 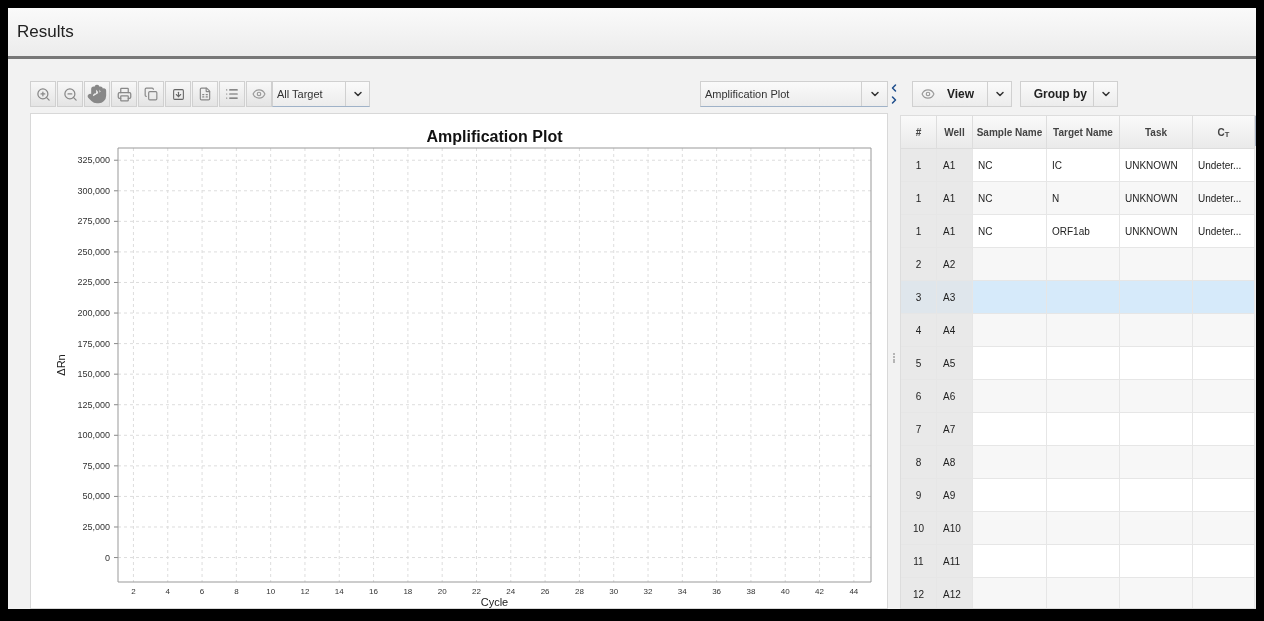 I want to click on table-cell: 5, so click(x=919, y=363).